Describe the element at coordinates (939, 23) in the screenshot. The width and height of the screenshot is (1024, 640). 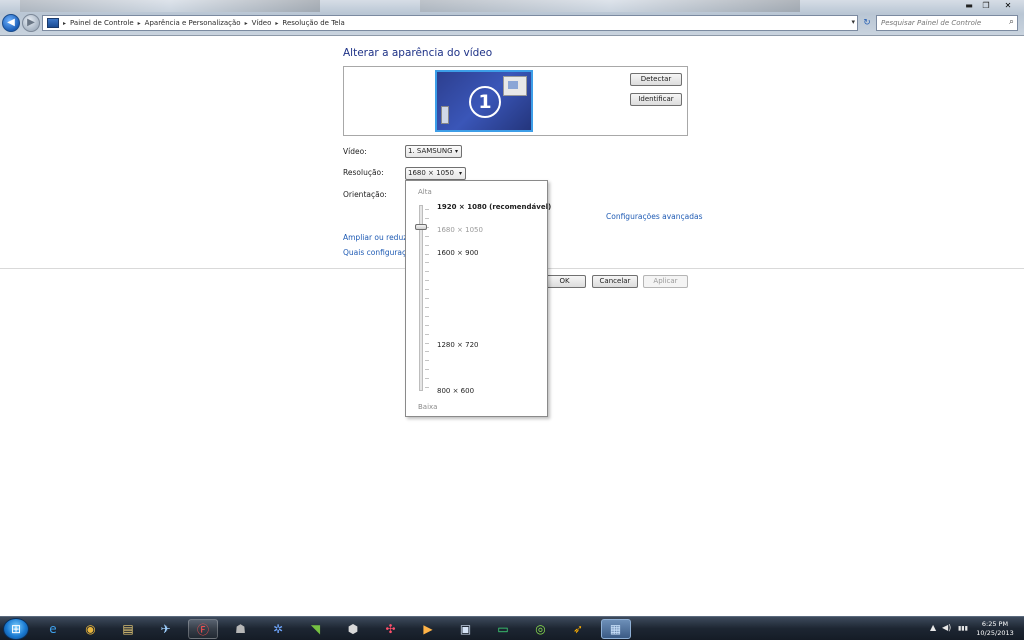
I see `search-input` at that location.